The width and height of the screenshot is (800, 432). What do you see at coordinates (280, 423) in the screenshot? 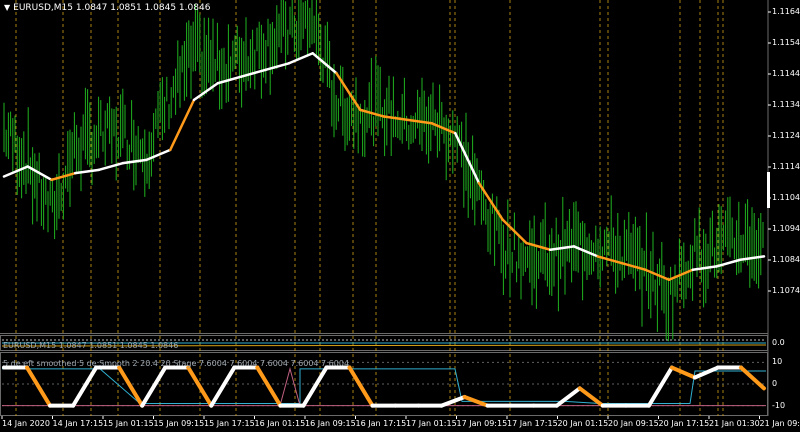
I see `time-axis-label: 16 Jan 01:15` at bounding box center [280, 423].